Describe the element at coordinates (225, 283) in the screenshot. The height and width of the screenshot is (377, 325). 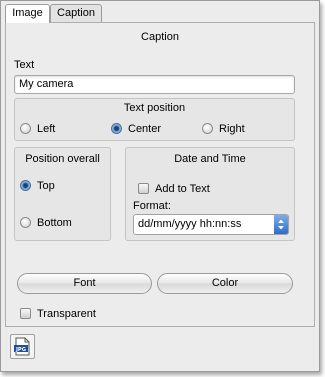
I see `color-button: Color` at that location.